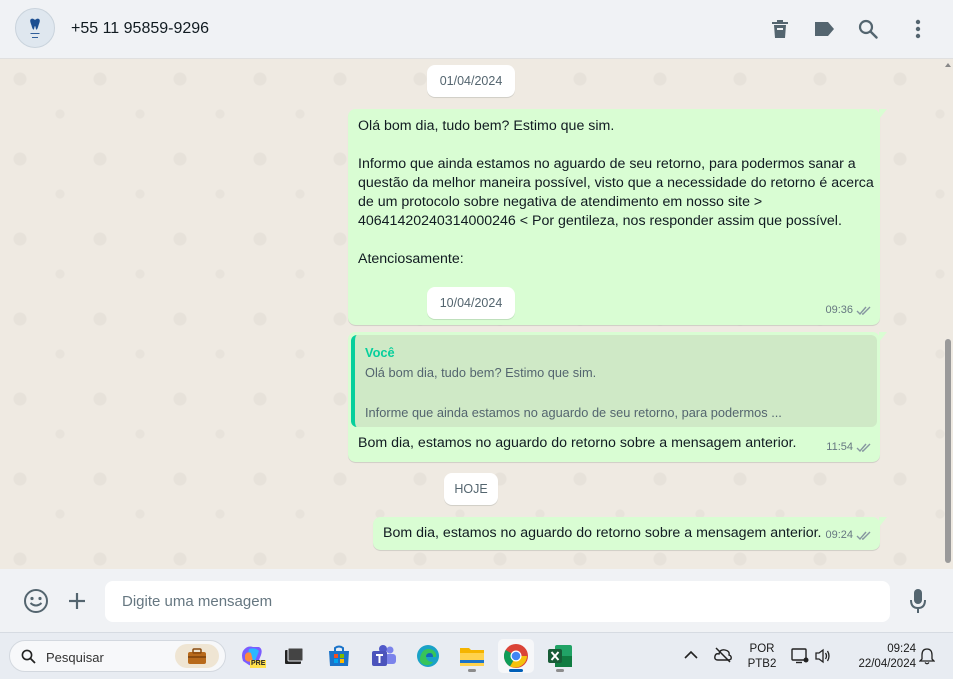 This screenshot has width=953, height=679. What do you see at coordinates (197, 656) in the screenshot?
I see `search-highlight-icon` at bounding box center [197, 656].